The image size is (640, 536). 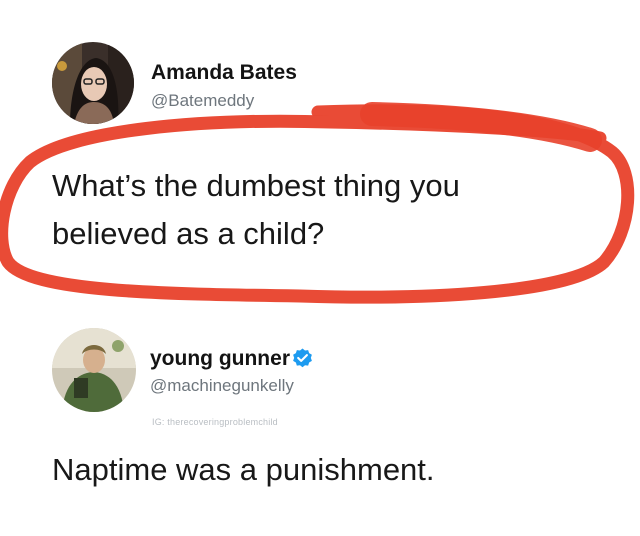 What do you see at coordinates (222, 386) in the screenshot?
I see `young-gunner-handle: @machinegunkelly` at bounding box center [222, 386].